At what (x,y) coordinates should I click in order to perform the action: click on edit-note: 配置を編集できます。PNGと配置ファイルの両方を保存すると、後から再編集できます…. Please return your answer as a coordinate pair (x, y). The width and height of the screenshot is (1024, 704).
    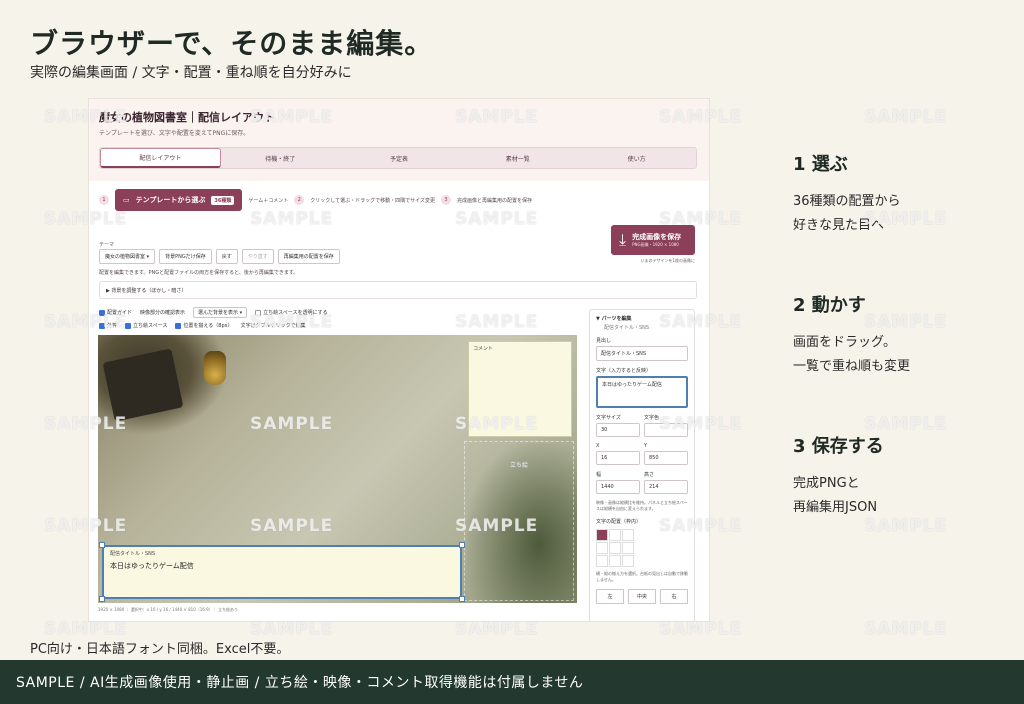
    Looking at the image, I should click on (199, 273).